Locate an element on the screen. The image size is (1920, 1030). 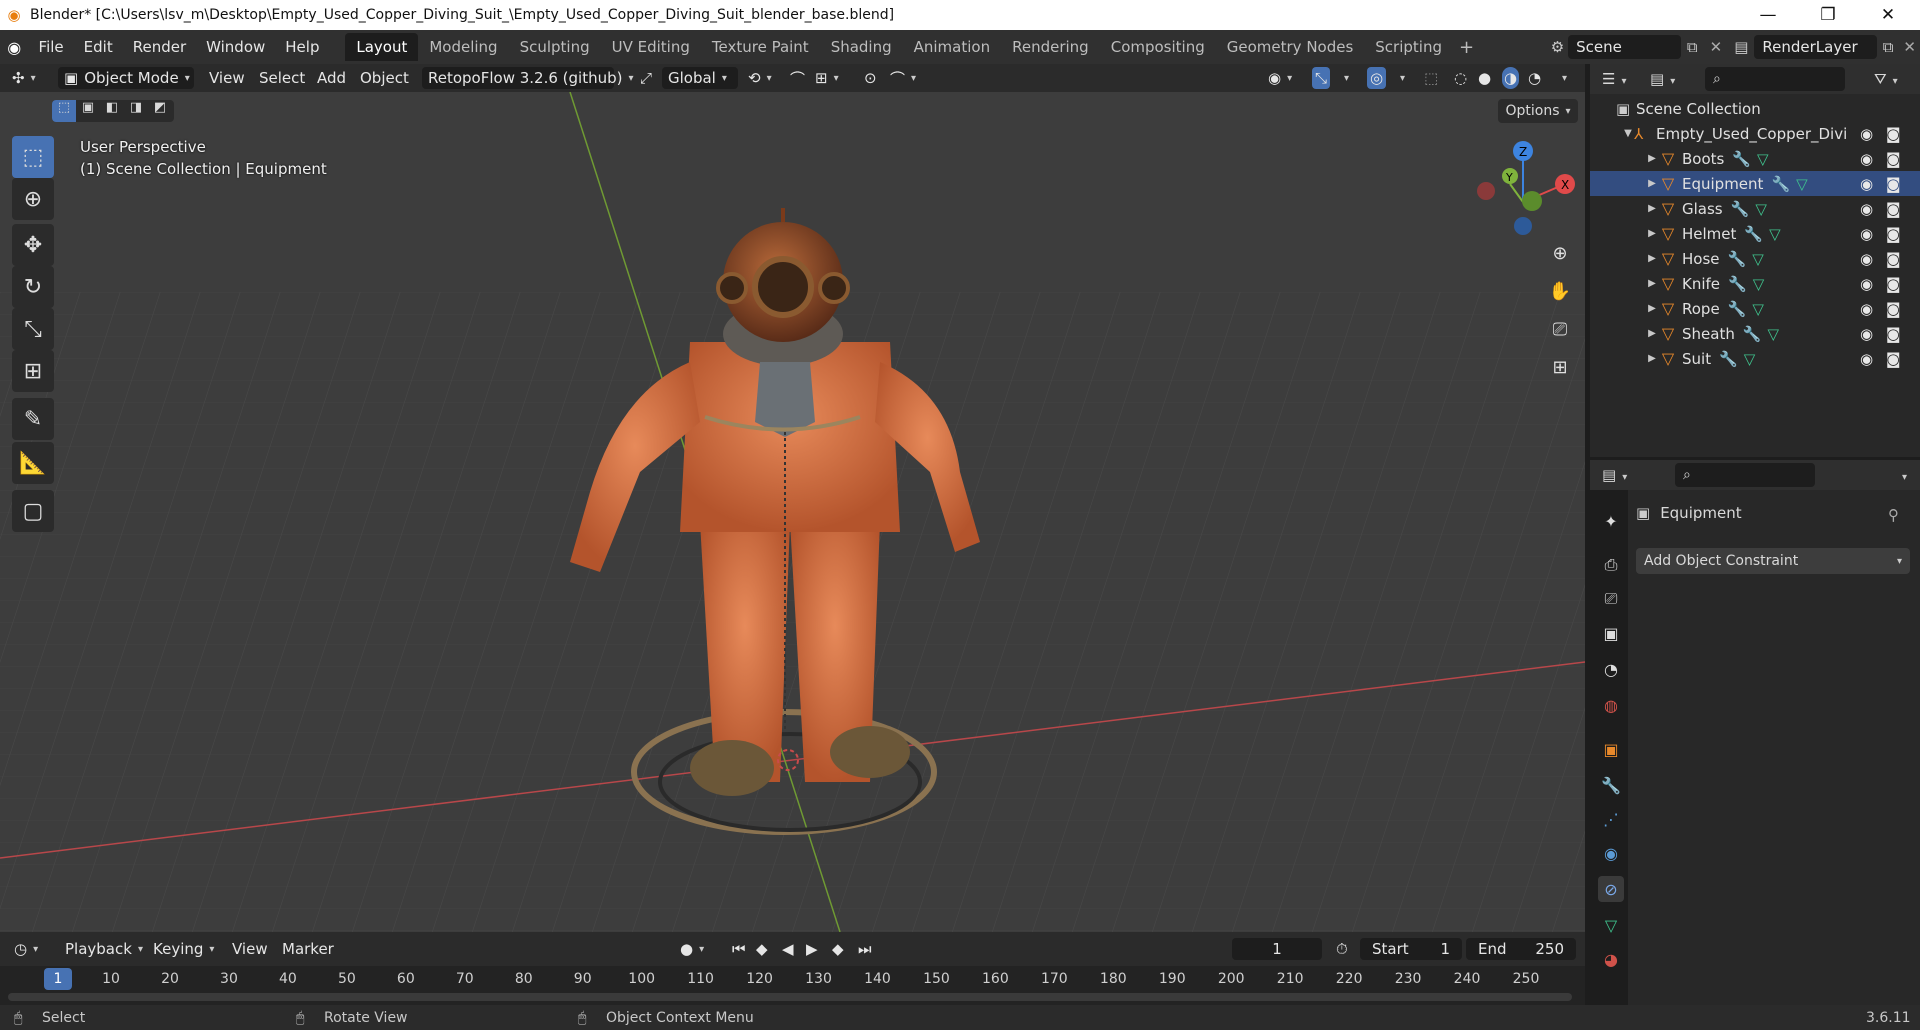
tab-geometry-nodes: Geometry Nodes is located at coordinates (1290, 47).